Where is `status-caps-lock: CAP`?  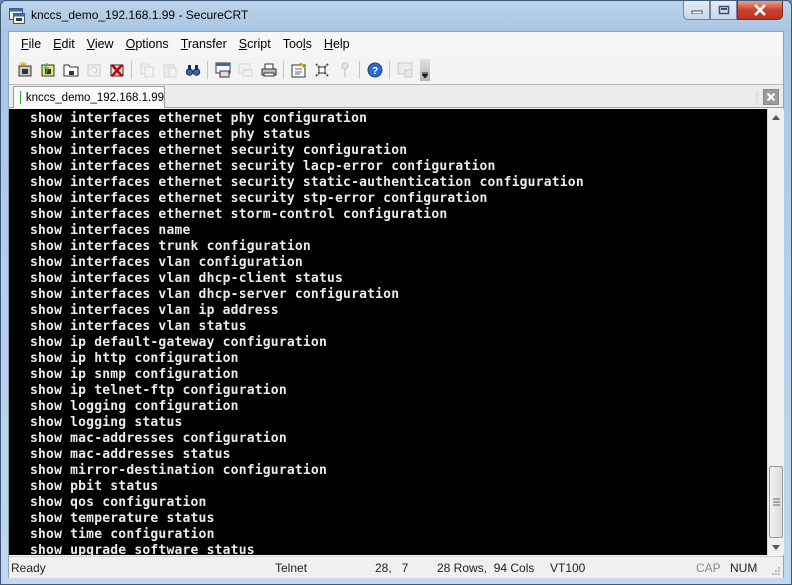
status-caps-lock: CAP is located at coordinates (708, 568).